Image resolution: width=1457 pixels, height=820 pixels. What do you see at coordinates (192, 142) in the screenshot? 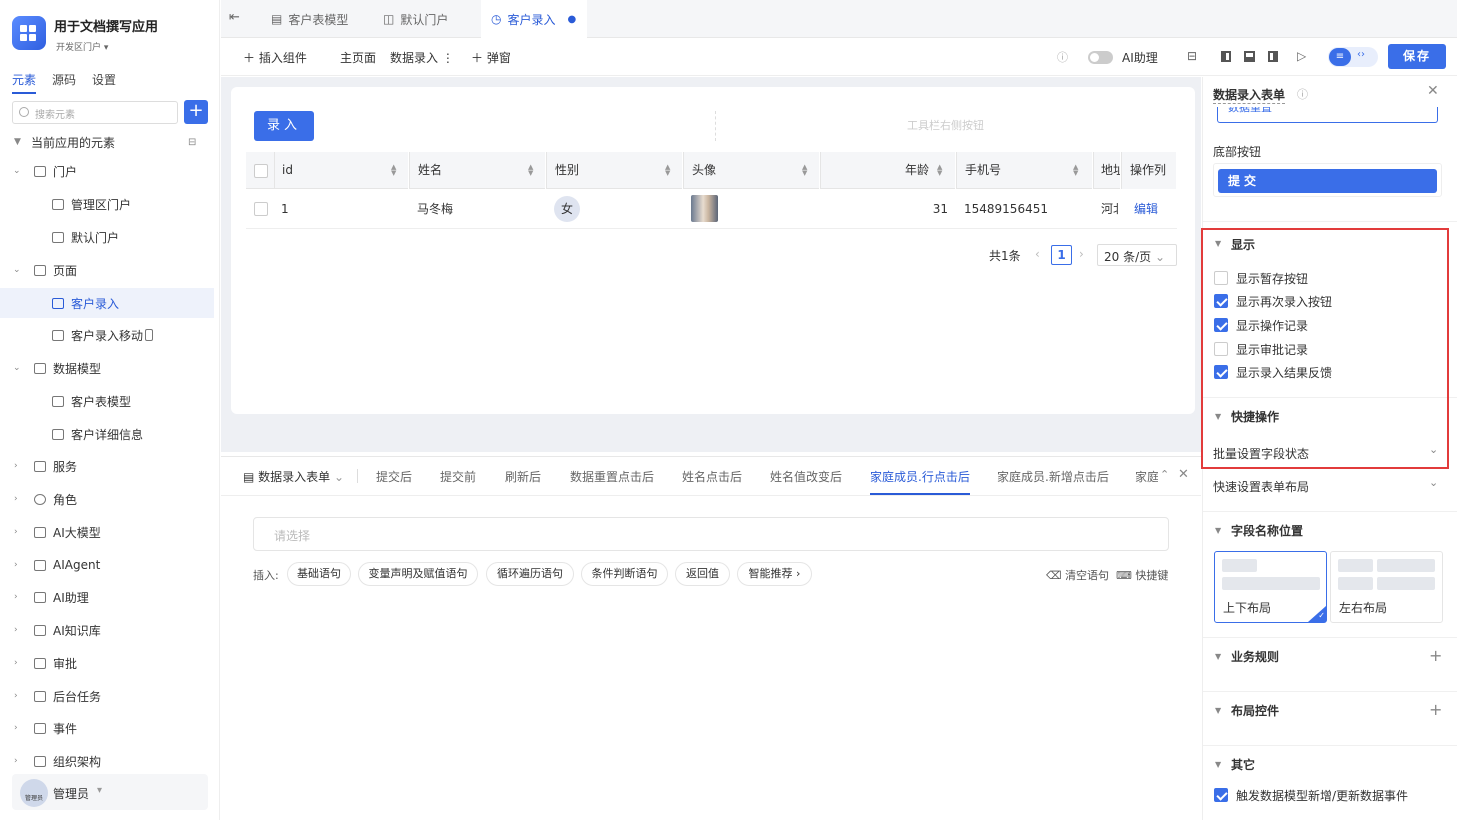
I see `expand-icon: ⊟` at bounding box center [192, 142].